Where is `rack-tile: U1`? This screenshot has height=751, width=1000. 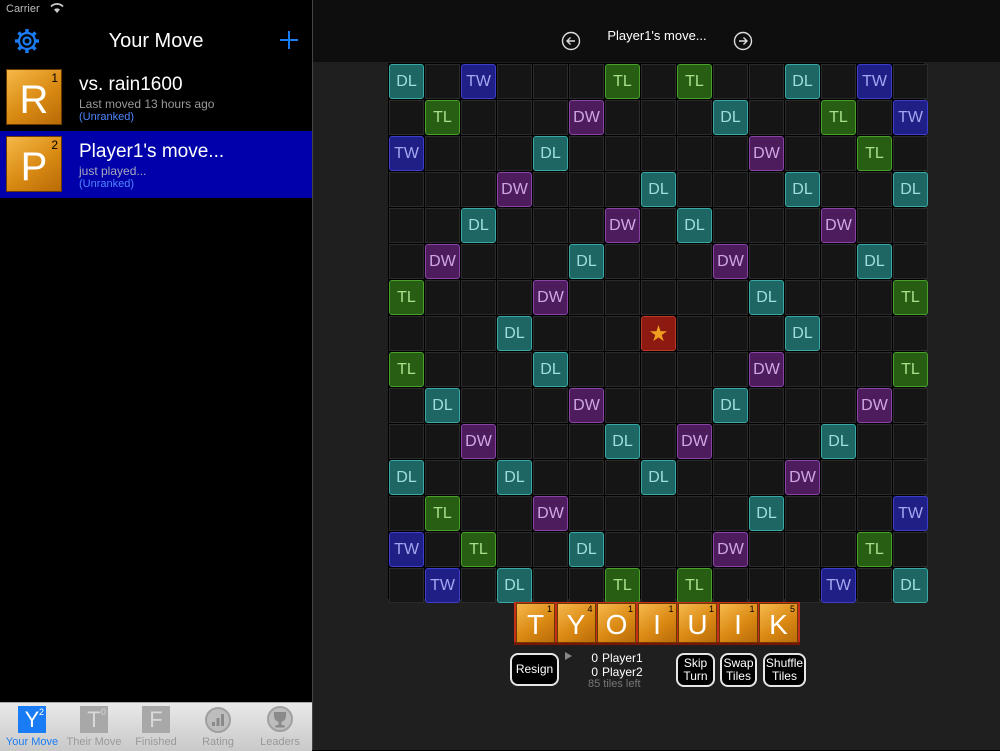
rack-tile: U1 is located at coordinates (697, 623).